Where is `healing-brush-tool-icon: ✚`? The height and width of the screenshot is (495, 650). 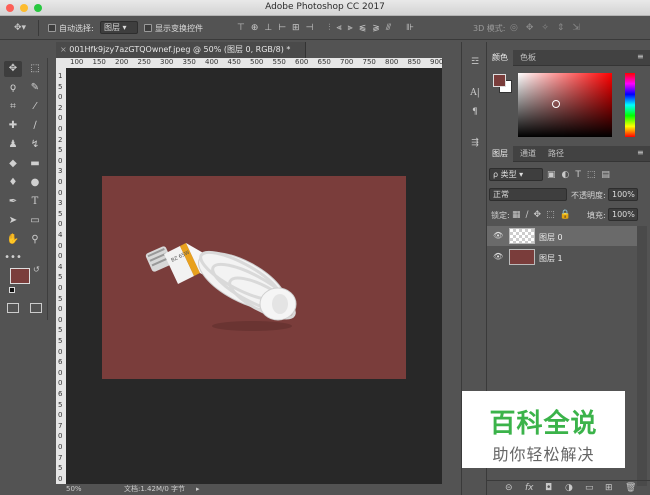
healing-brush-tool-icon: ✚ is located at coordinates (13, 126).